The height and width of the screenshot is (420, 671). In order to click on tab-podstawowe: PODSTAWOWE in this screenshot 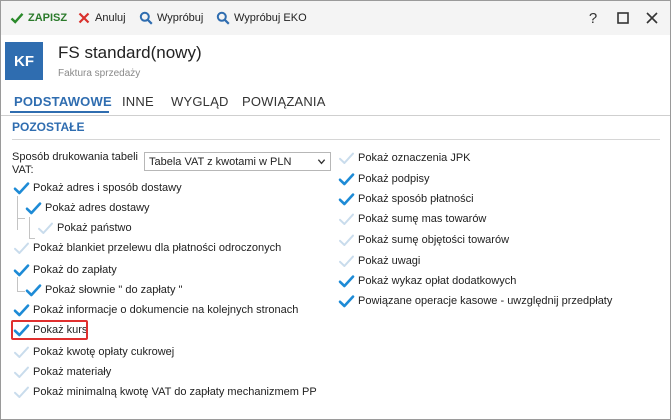, I will do `click(63, 101)`.